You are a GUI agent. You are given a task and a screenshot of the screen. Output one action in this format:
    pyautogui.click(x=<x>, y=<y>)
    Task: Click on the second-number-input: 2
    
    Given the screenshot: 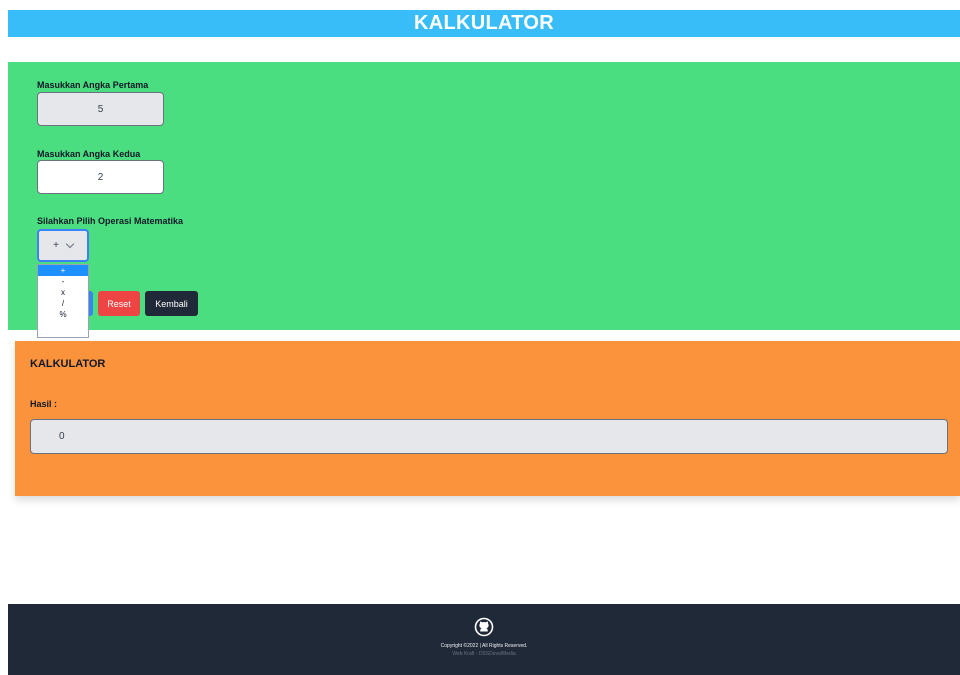 What is the action you would take?
    pyautogui.click(x=100, y=177)
    